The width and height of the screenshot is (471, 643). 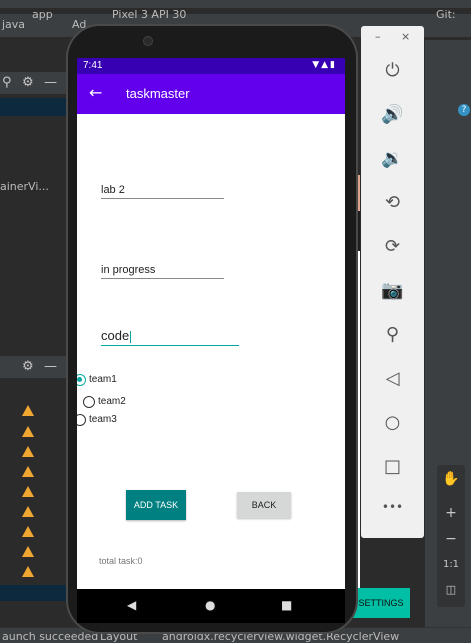 What do you see at coordinates (156, 505) in the screenshot?
I see `add-task-button: ADD TASK` at bounding box center [156, 505].